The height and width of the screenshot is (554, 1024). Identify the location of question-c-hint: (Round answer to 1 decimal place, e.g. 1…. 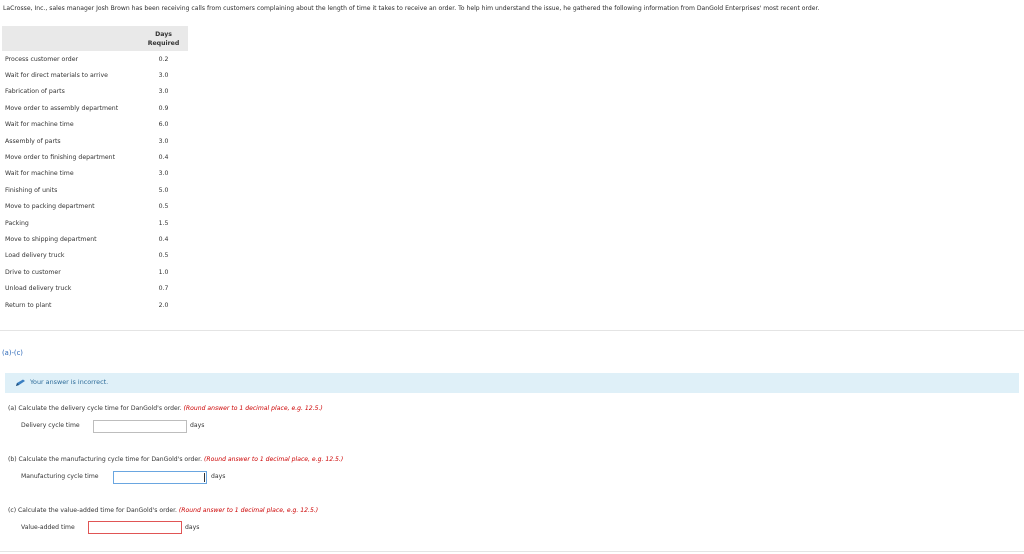
(248, 510).